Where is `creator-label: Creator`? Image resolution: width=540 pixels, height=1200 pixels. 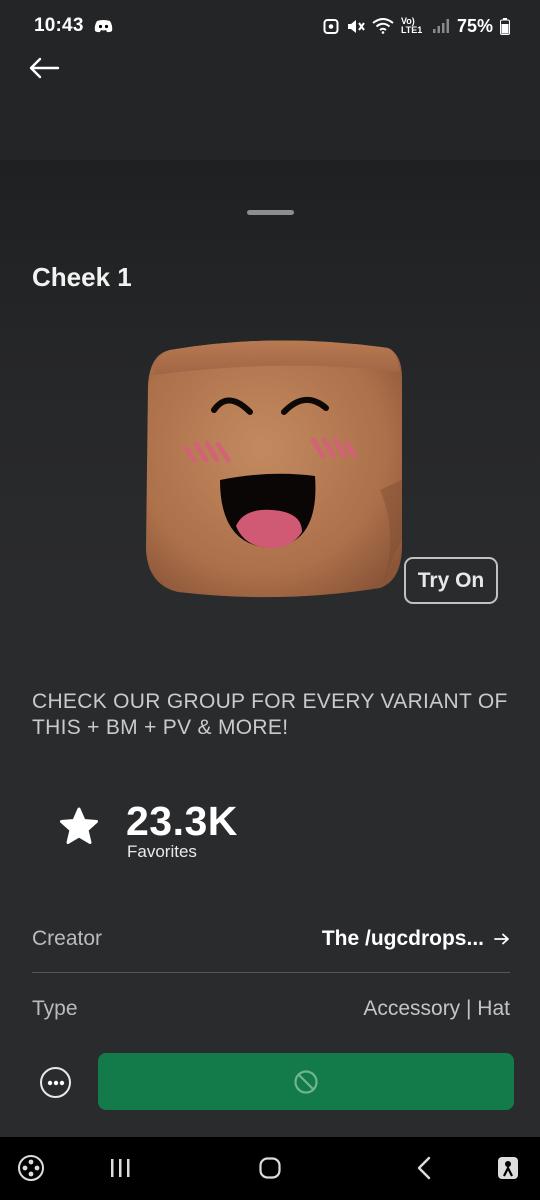
creator-label: Creator is located at coordinates (67, 938).